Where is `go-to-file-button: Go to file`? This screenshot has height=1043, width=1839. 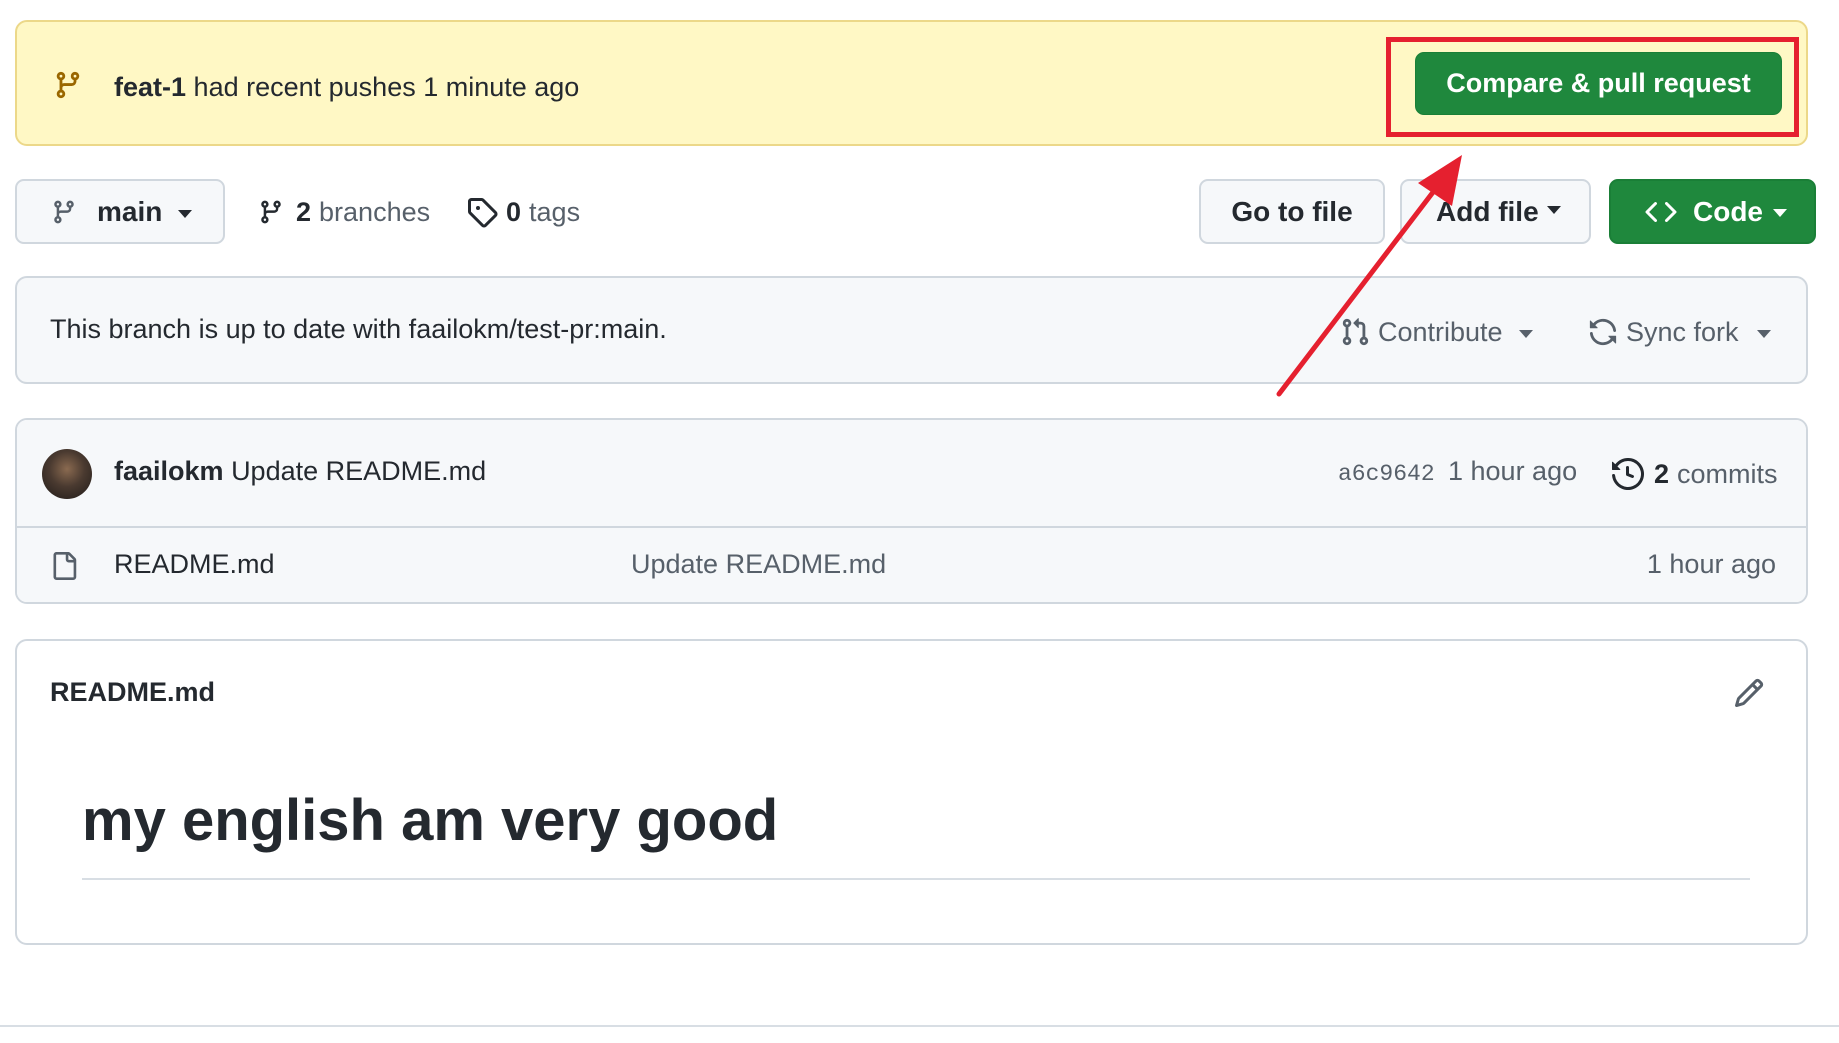
go-to-file-button: Go to file is located at coordinates (1292, 211).